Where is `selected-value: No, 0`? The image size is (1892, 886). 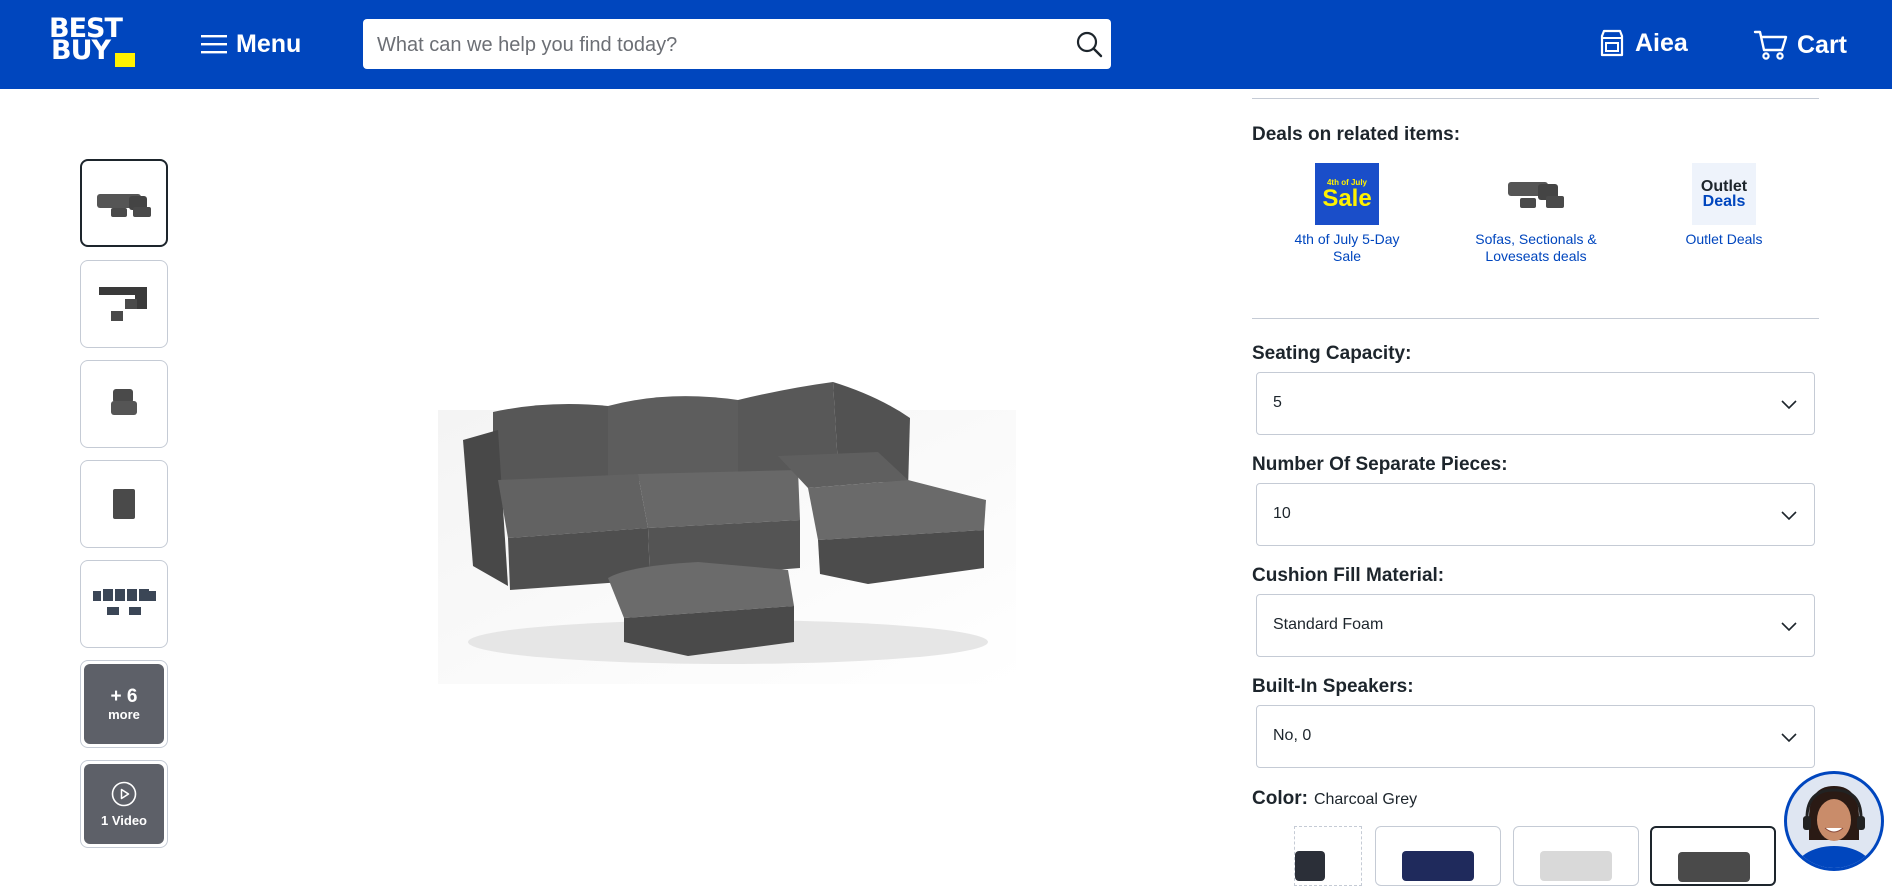
selected-value: No, 0 is located at coordinates (1292, 735).